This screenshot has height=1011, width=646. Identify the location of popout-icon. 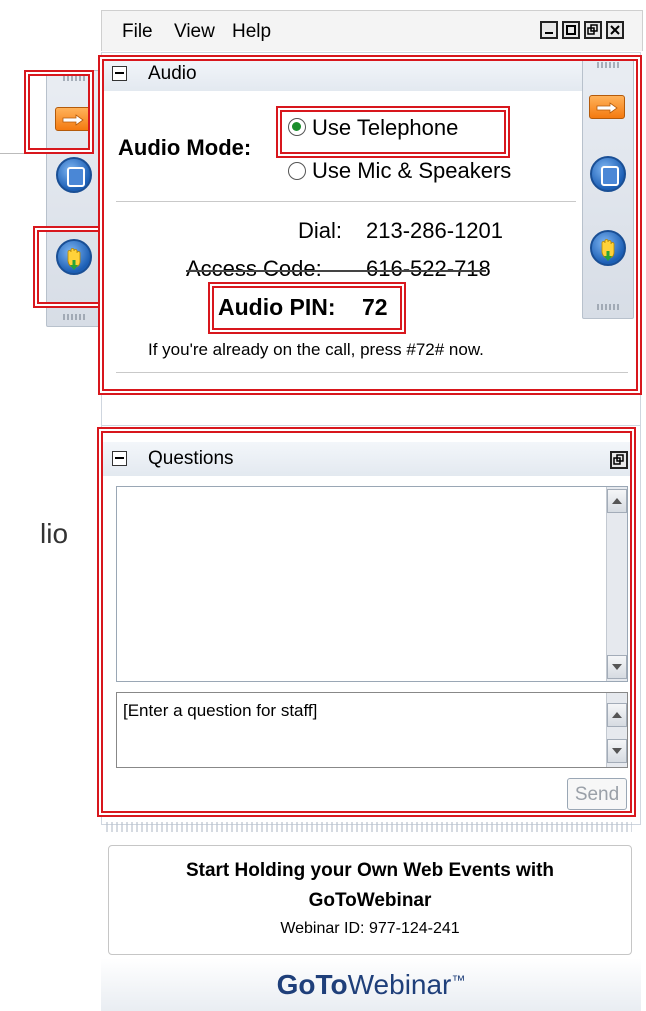
(619, 460).